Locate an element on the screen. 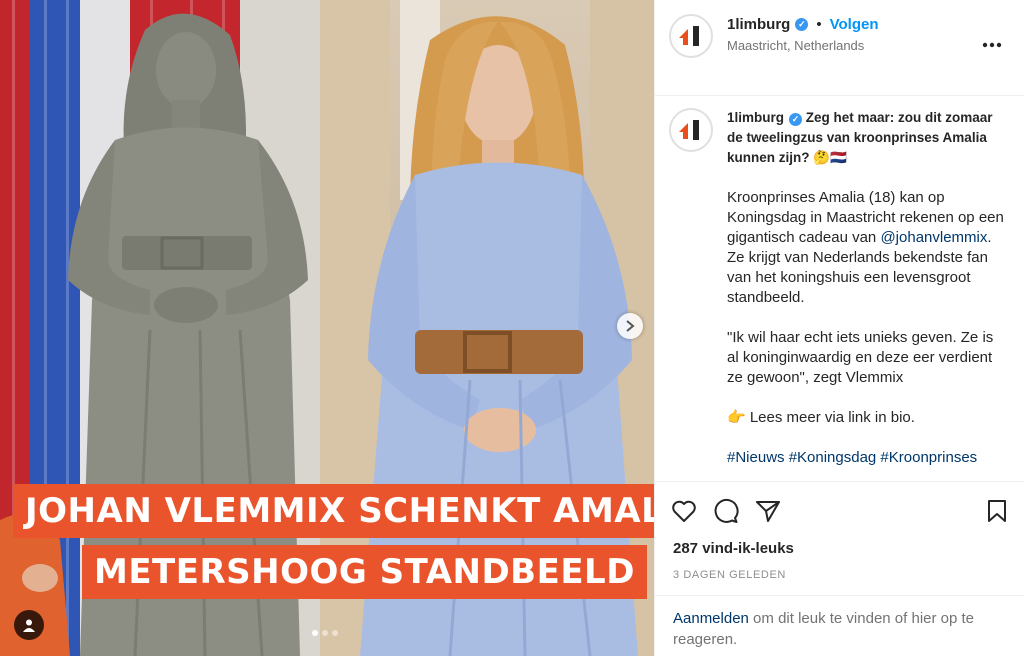 The height and width of the screenshot is (656, 1024). caption-paragraph-3: 👉 Lees meer via link in bio. is located at coordinates (821, 417).